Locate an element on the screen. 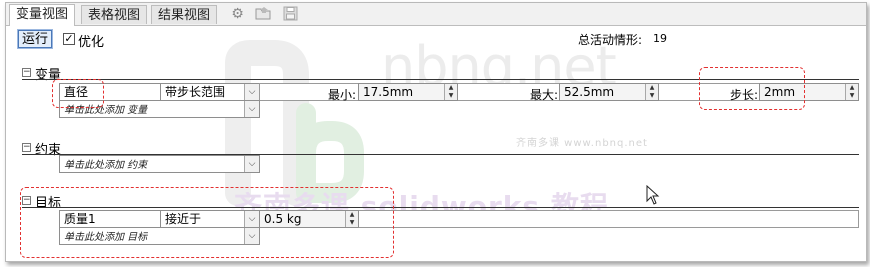  watermark-tagline: 齐南多课 www.nbnq.net is located at coordinates (582, 143).